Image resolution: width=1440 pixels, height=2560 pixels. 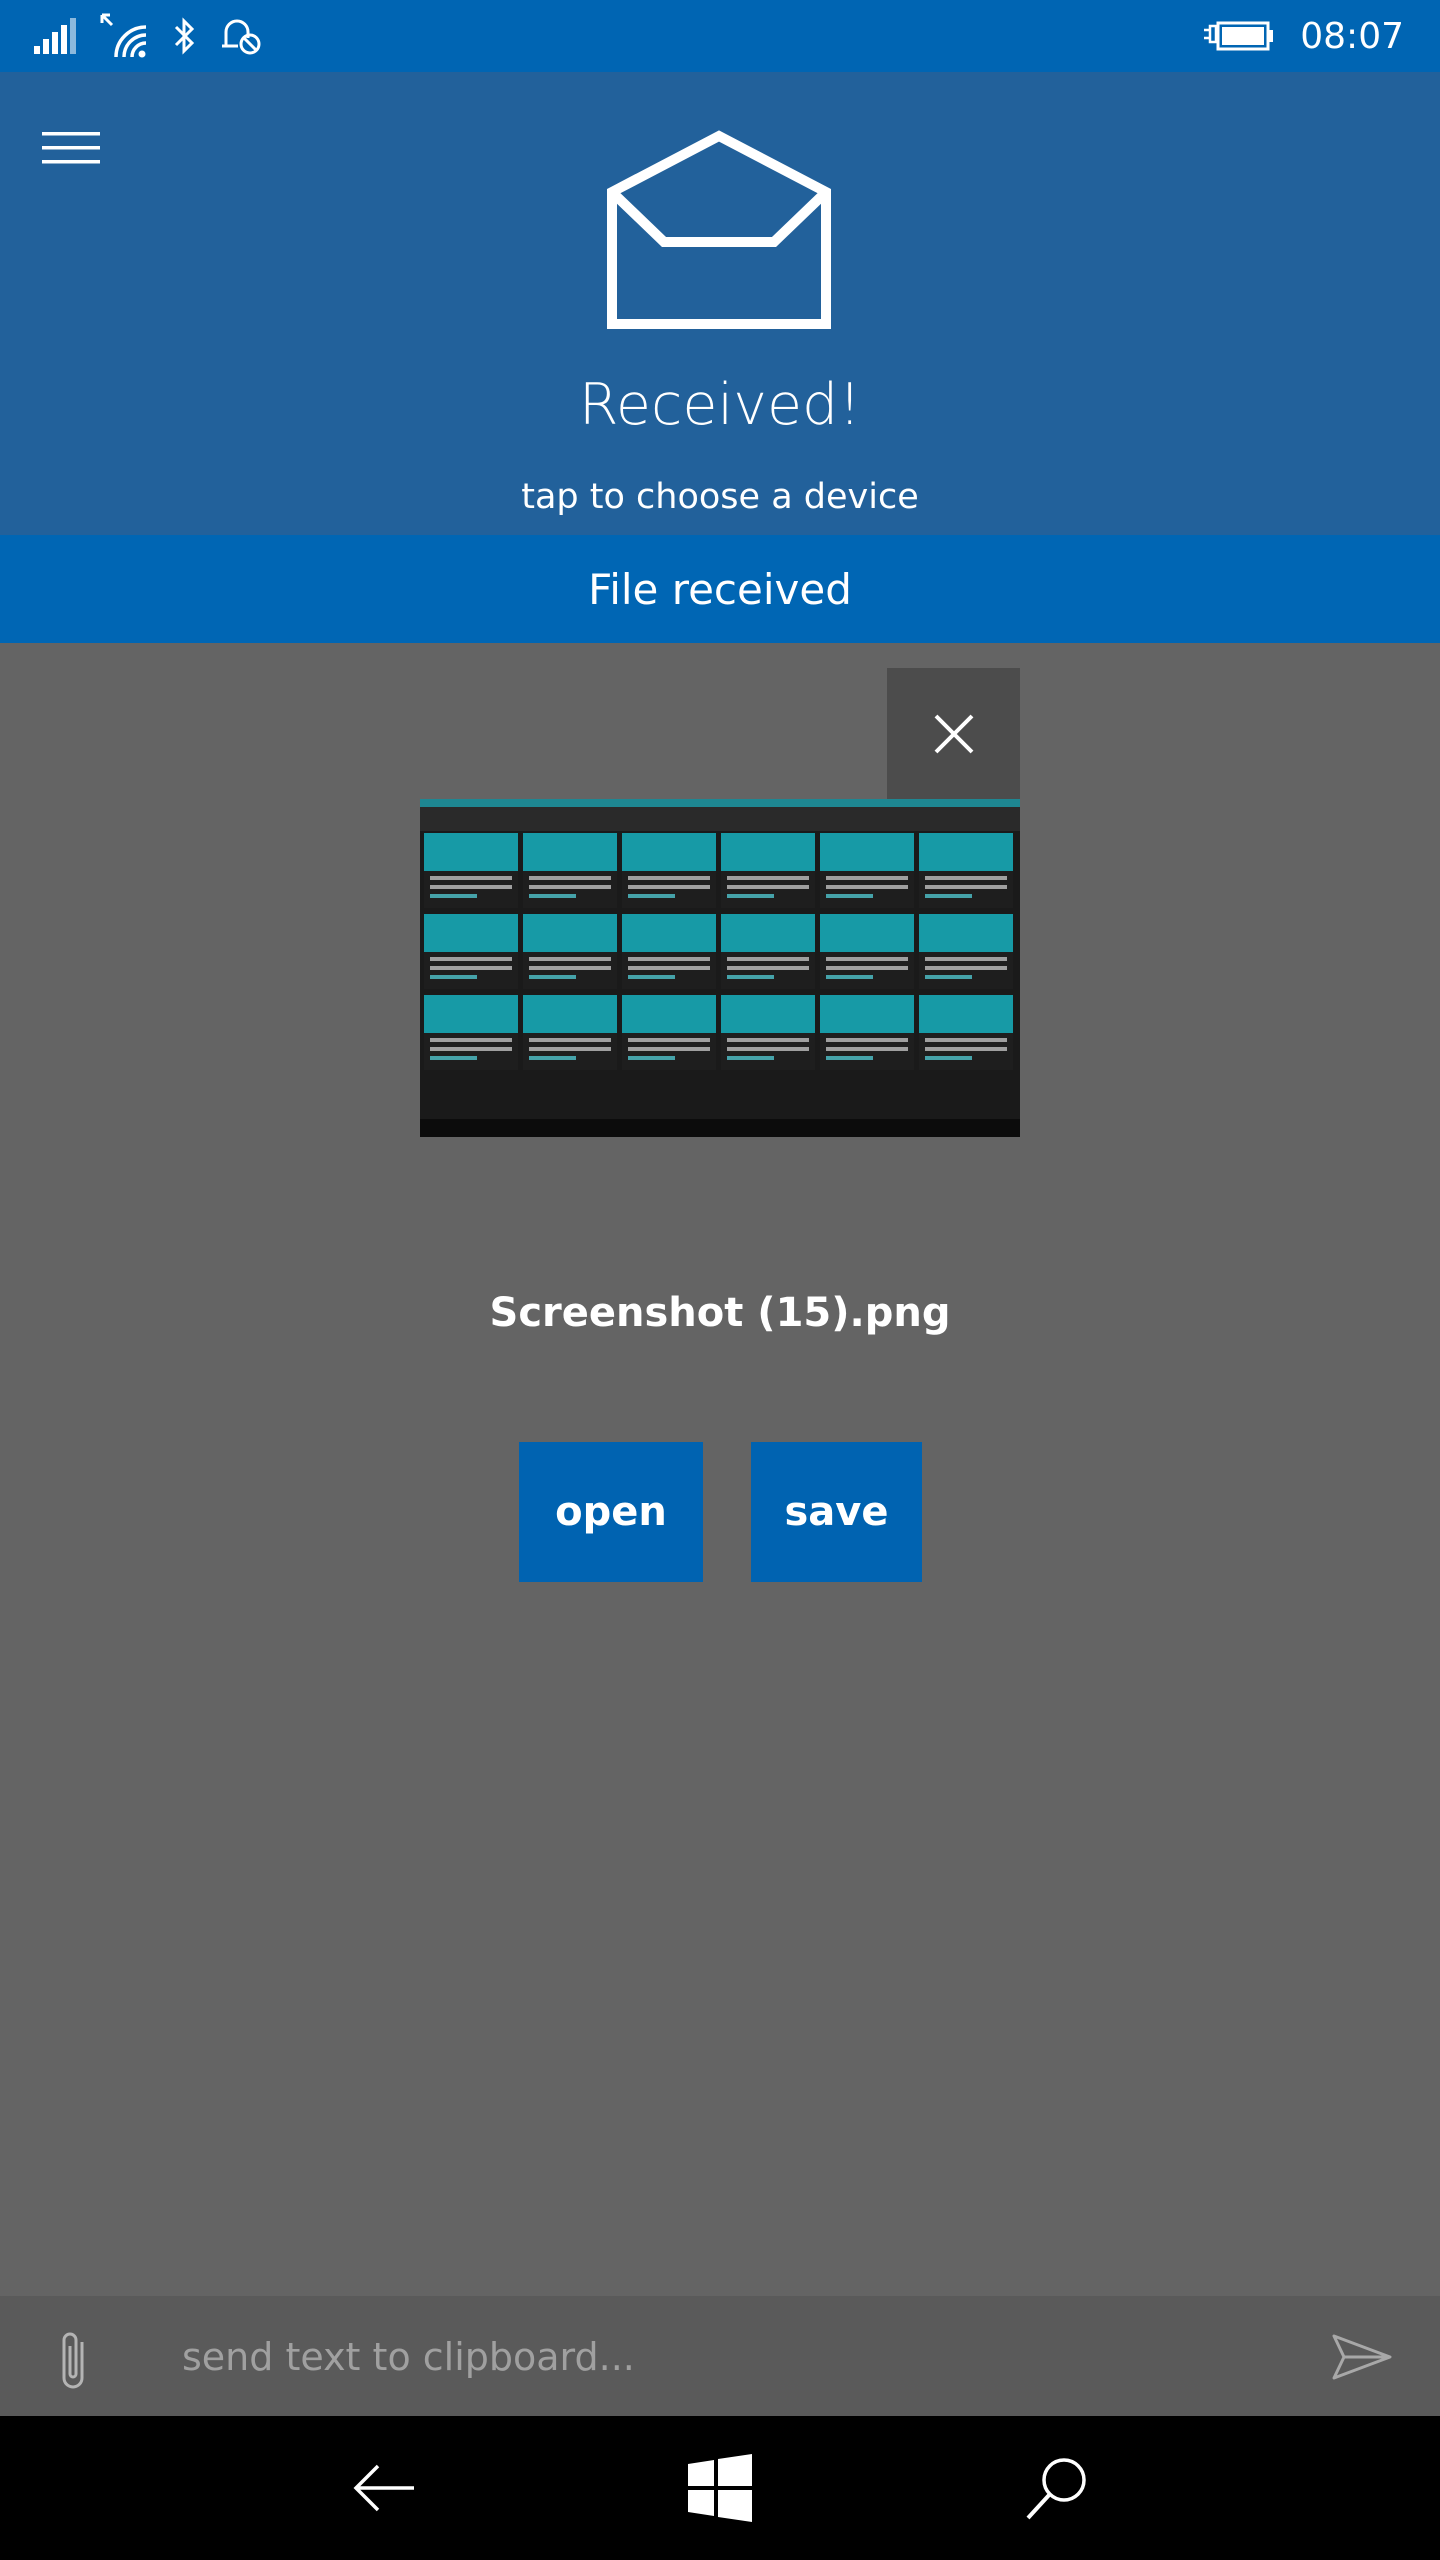 I want to click on signal-icon, so click(x=55, y=36).